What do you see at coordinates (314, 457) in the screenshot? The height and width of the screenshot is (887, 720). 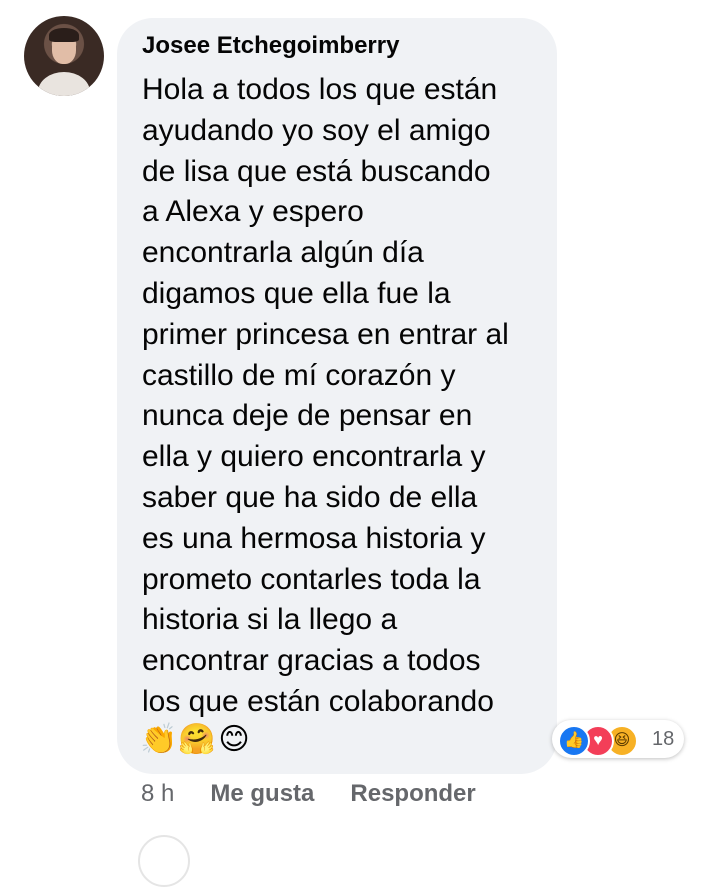 I see `comment-line: ella y quiero encontrarla y` at bounding box center [314, 457].